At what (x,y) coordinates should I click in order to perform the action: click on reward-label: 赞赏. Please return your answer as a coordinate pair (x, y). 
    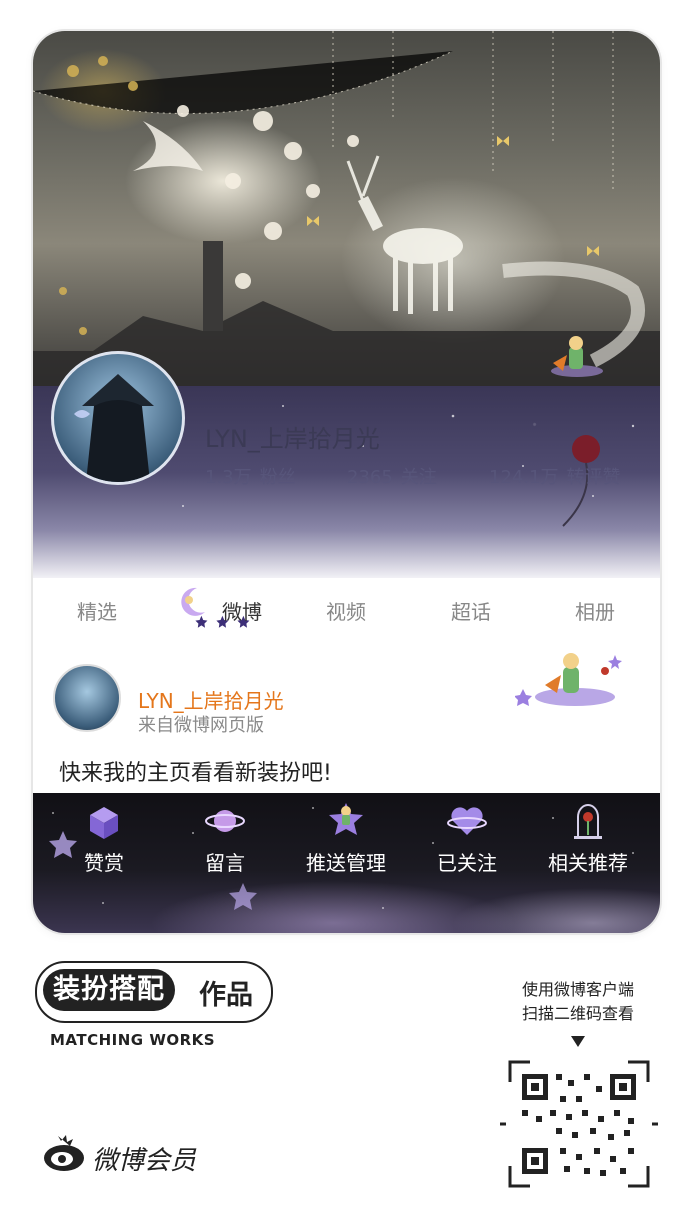
    Looking at the image, I should click on (104, 863).